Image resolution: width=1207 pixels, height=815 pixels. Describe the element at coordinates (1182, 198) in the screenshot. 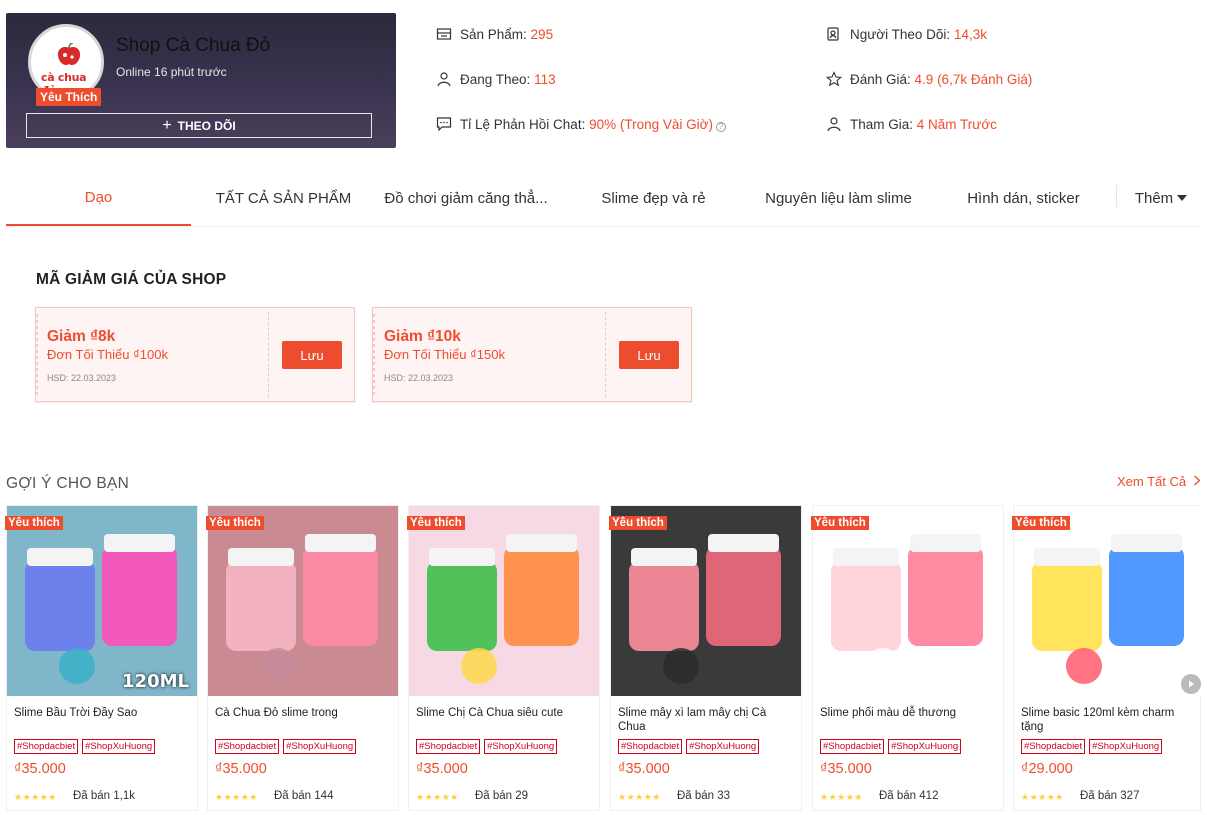

I see `caret-down-icon` at that location.